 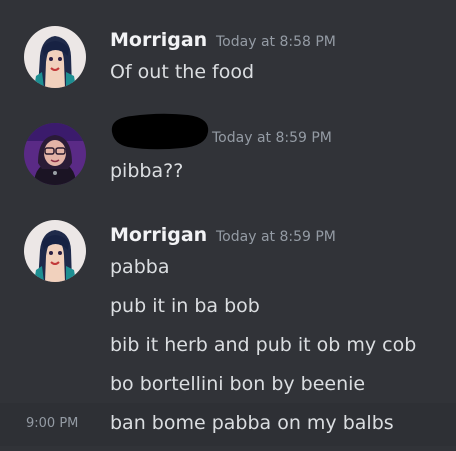 I want to click on message-text: pub it in ba bob, so click(x=185, y=306).